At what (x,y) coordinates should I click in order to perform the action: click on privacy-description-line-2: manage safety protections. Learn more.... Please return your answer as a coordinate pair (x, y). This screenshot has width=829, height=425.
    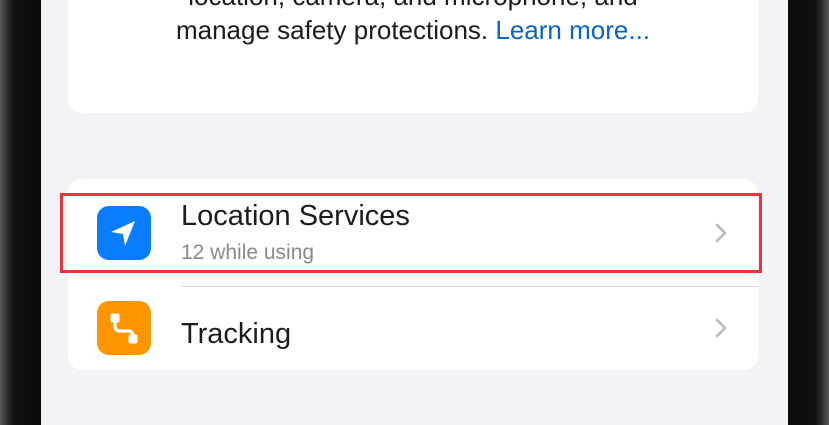
    Looking at the image, I should click on (413, 30).